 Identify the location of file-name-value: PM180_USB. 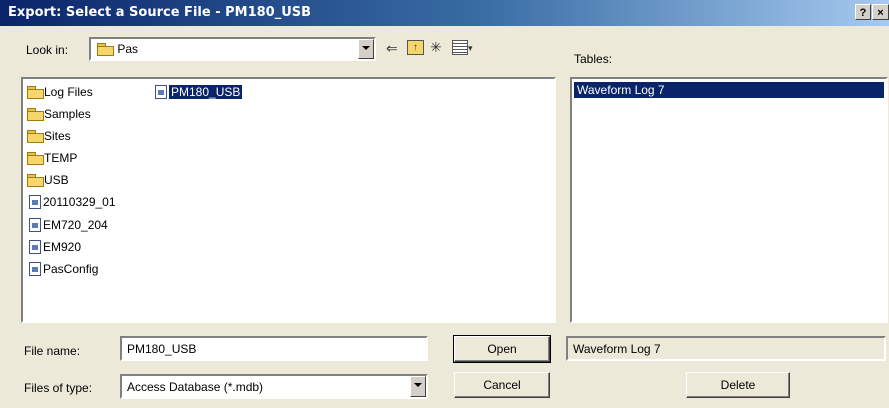
(162, 349).